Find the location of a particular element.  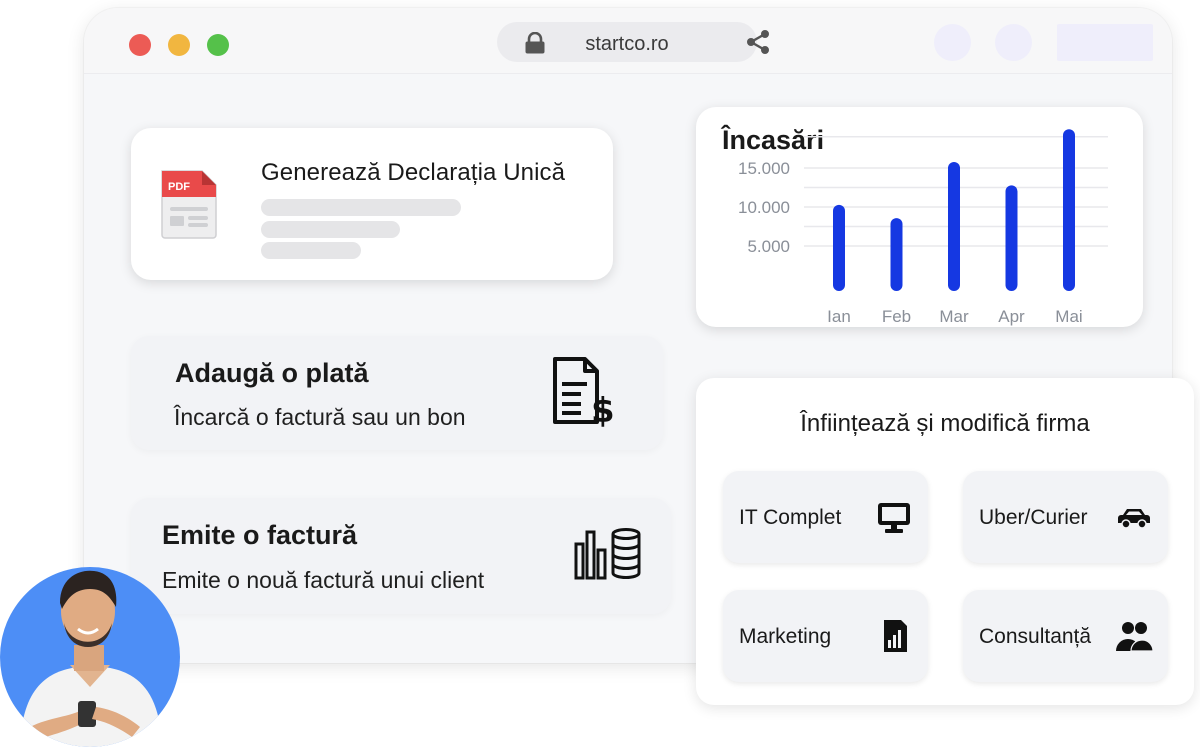

close-window-button is located at coordinates (140, 45).